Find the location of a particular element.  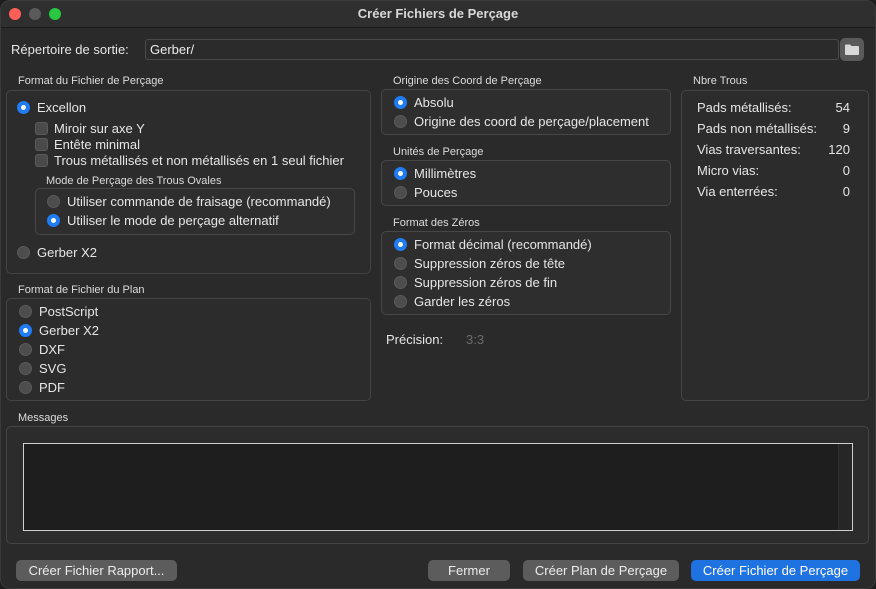

map-postscript-label: PostScript is located at coordinates (69, 311).